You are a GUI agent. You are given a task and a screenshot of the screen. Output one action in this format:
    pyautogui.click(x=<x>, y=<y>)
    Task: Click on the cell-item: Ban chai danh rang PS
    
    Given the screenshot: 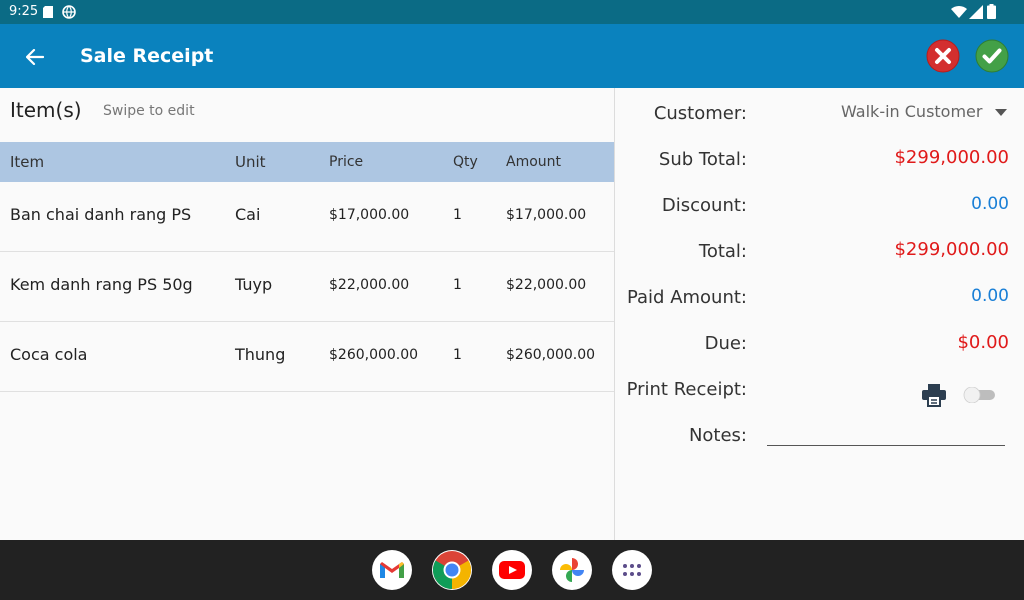 What is the action you would take?
    pyautogui.click(x=101, y=214)
    